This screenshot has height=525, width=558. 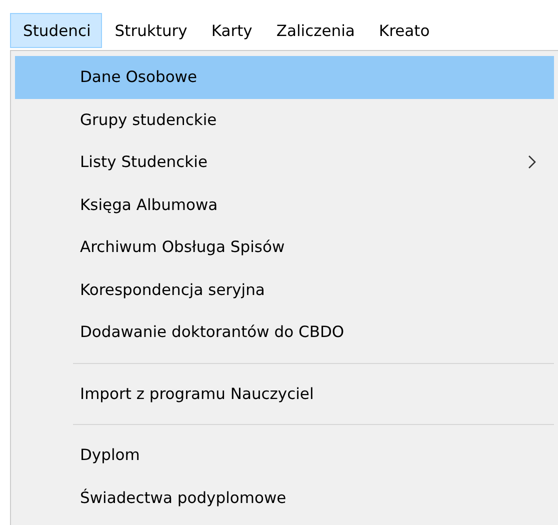 What do you see at coordinates (284, 162) in the screenshot?
I see `menu-item: Listy Studenckie` at bounding box center [284, 162].